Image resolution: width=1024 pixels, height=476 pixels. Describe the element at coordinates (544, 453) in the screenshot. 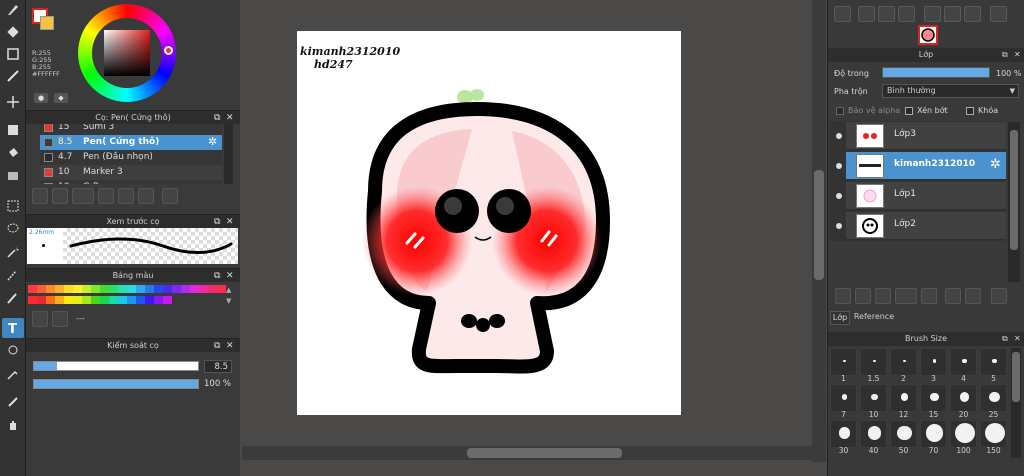

I see `horizontal-scroll-thumb` at that location.